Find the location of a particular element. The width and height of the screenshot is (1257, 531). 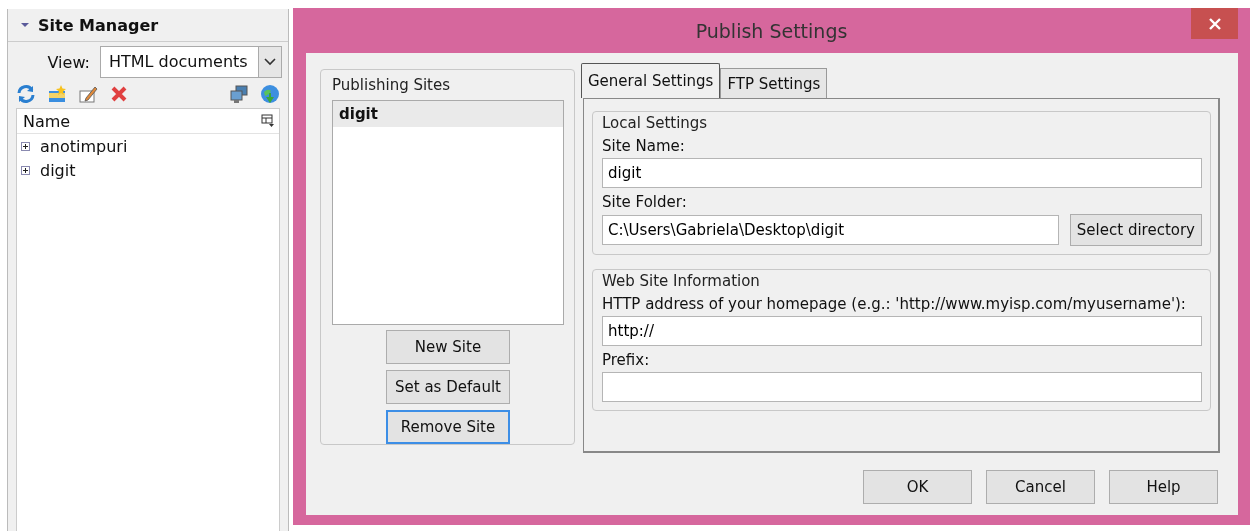

close-button is located at coordinates (1214, 23).